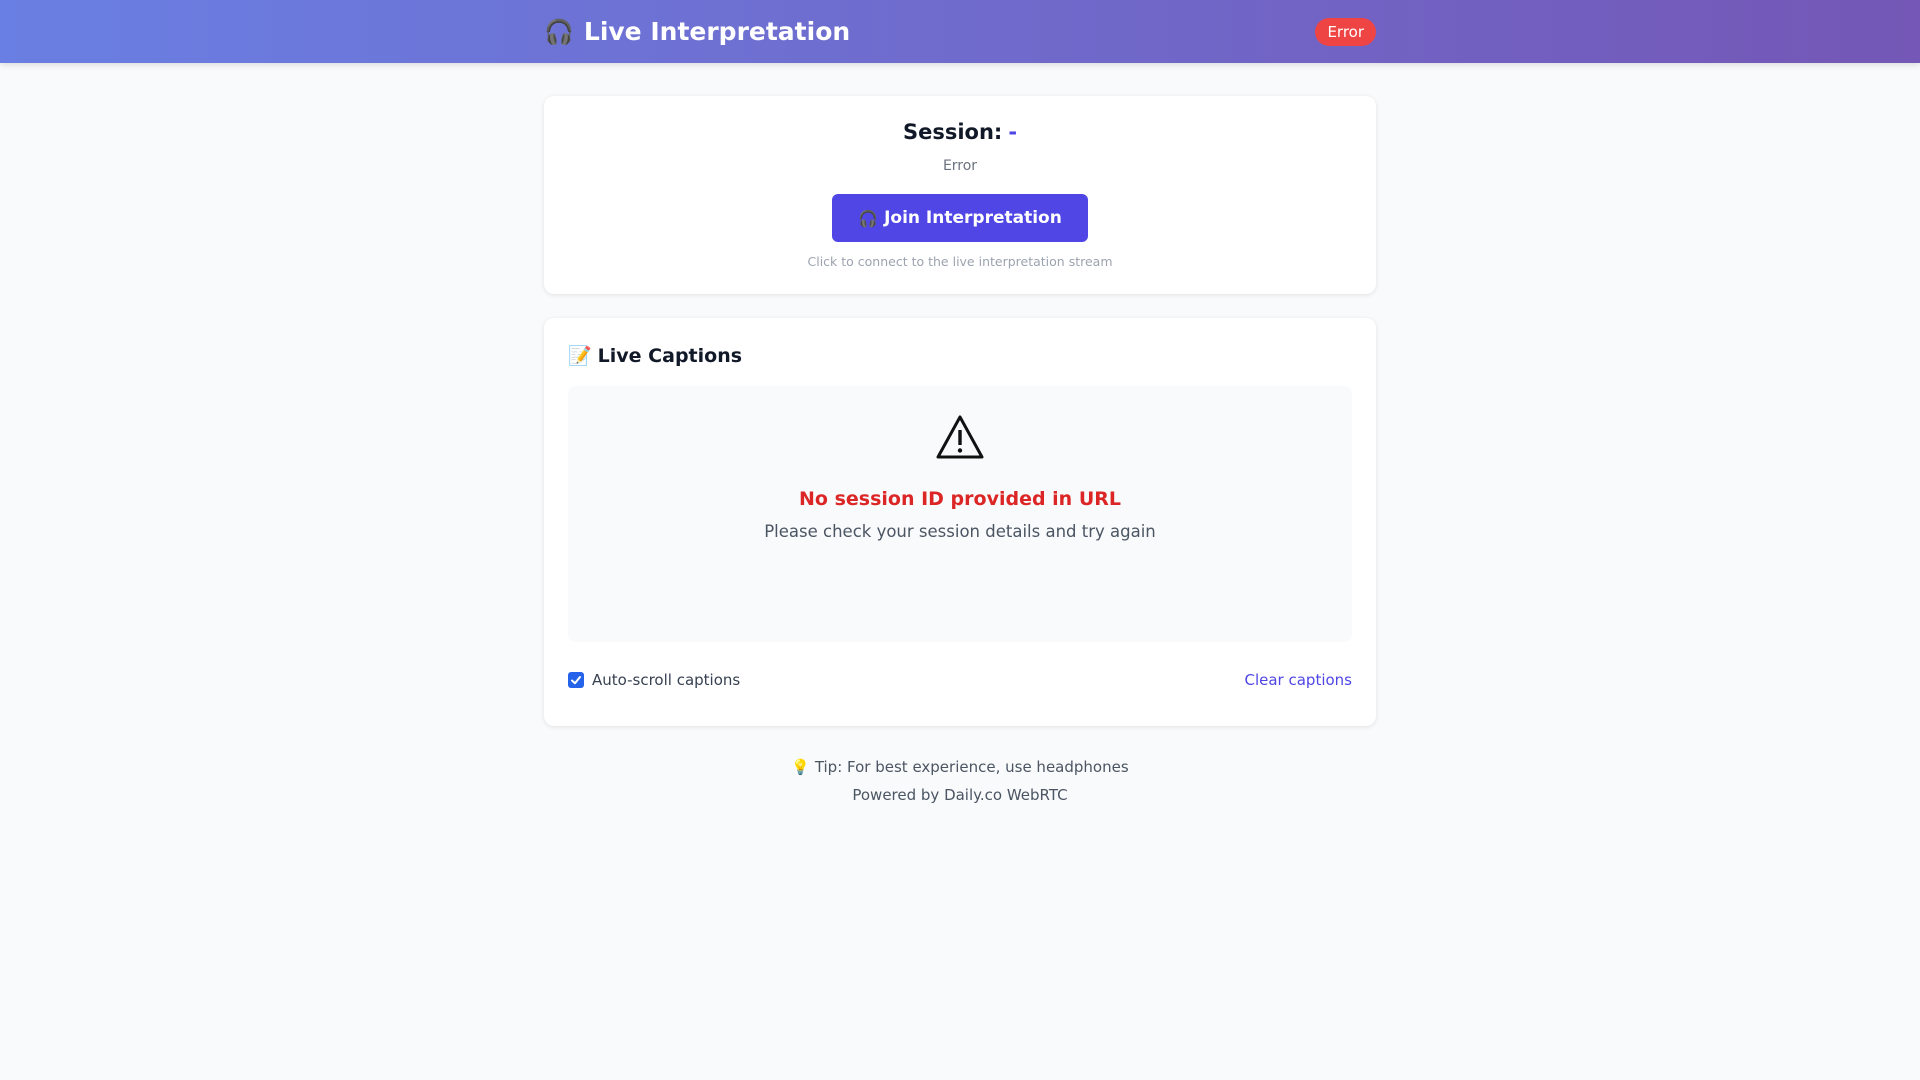 The width and height of the screenshot is (1920, 1080). I want to click on join-button-label: Join Interpretation, so click(973, 218).